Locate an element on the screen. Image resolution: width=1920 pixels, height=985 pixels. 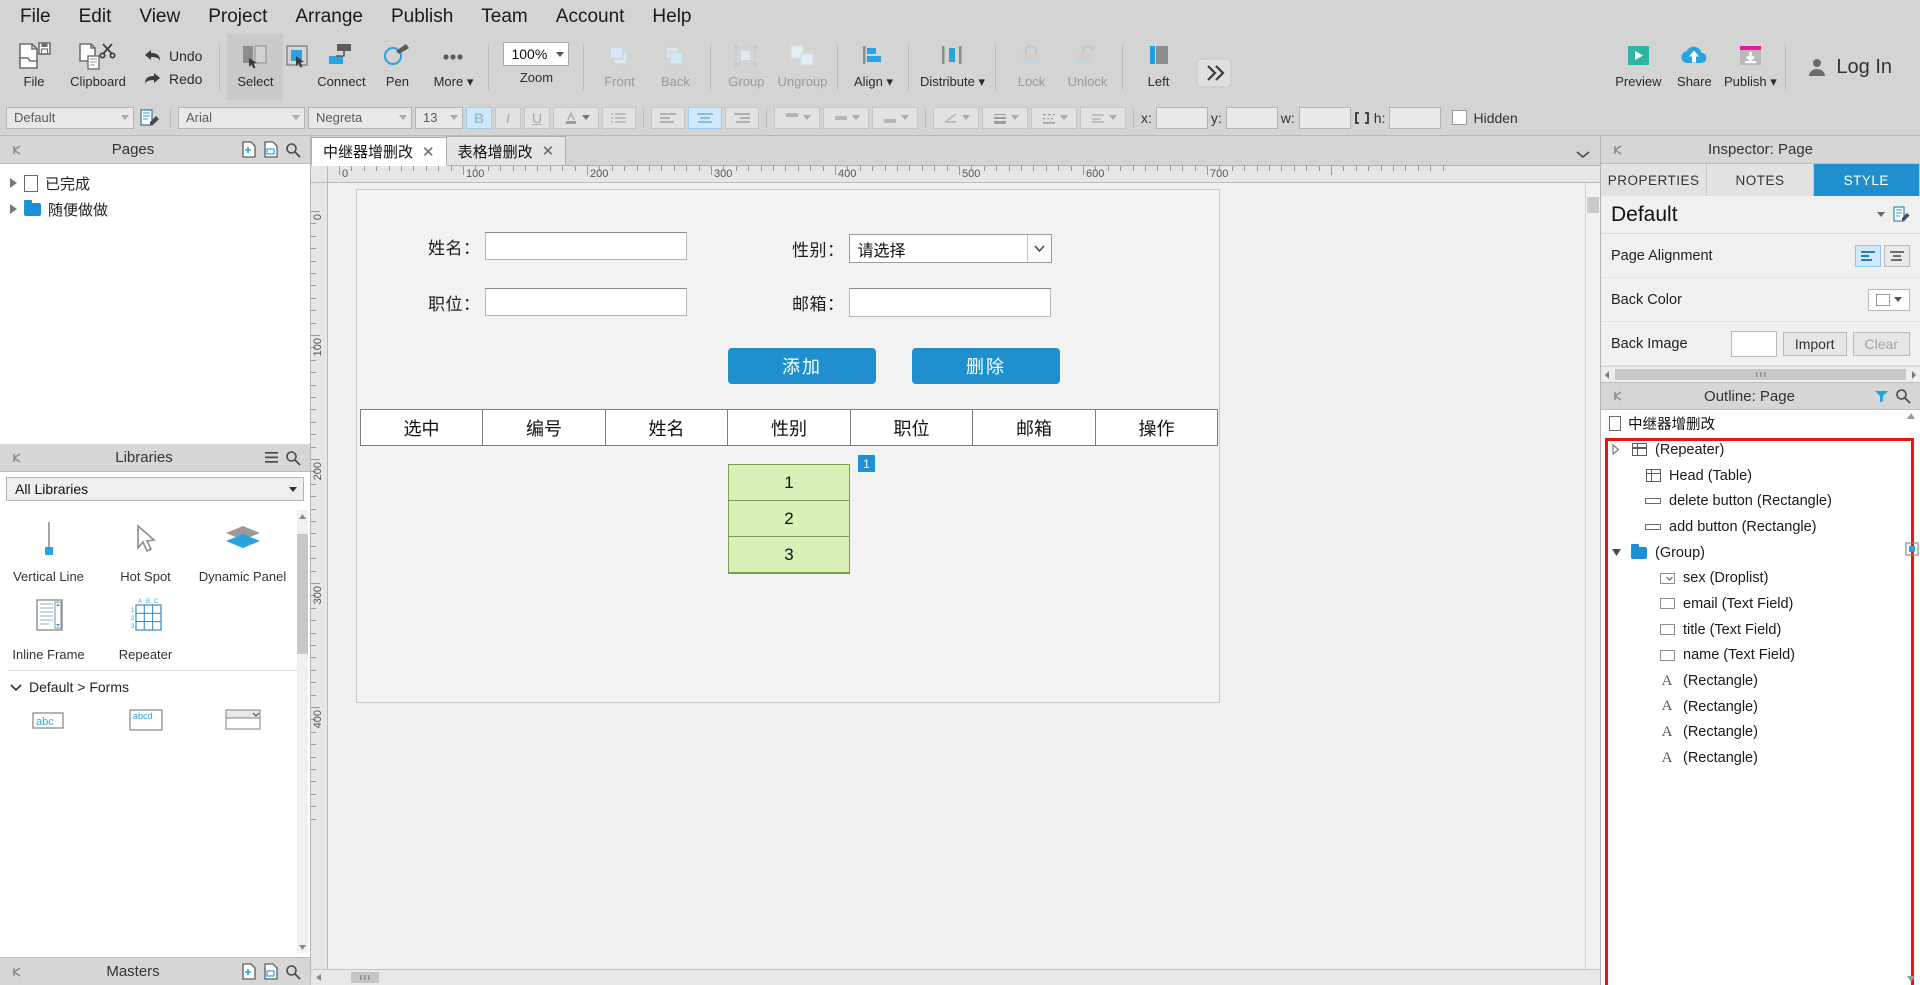
add-page-icon is located at coordinates (249, 150).